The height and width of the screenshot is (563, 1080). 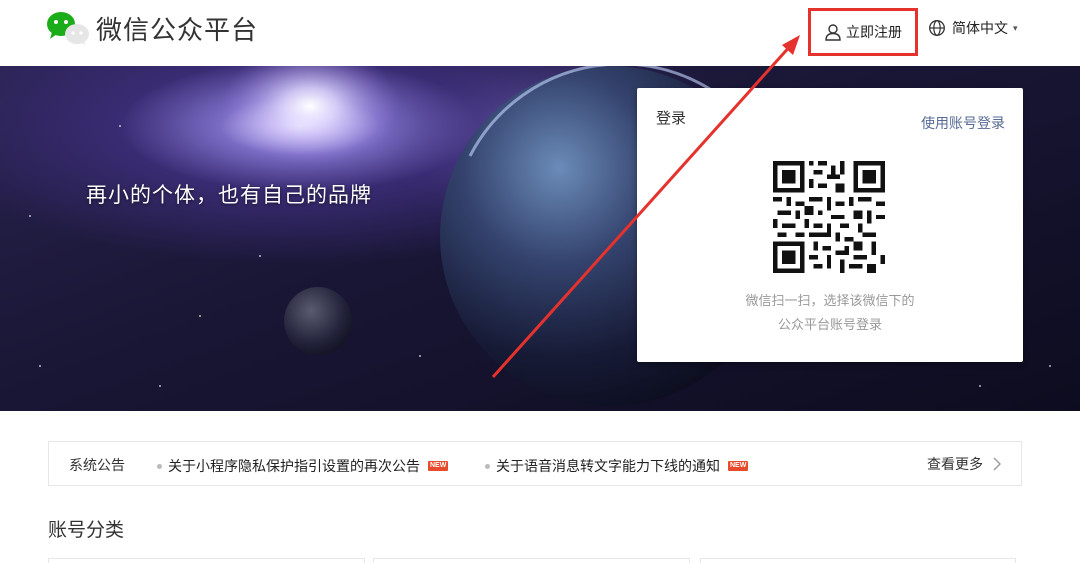 What do you see at coordinates (955, 464) in the screenshot?
I see `view-more-label: 查看更多` at bounding box center [955, 464].